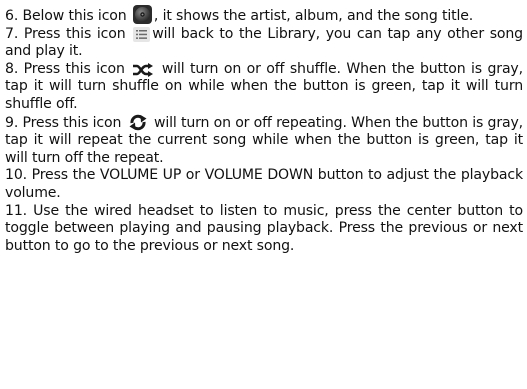 The width and height of the screenshot is (527, 389). I want to click on shuffle-icon, so click(143, 69).